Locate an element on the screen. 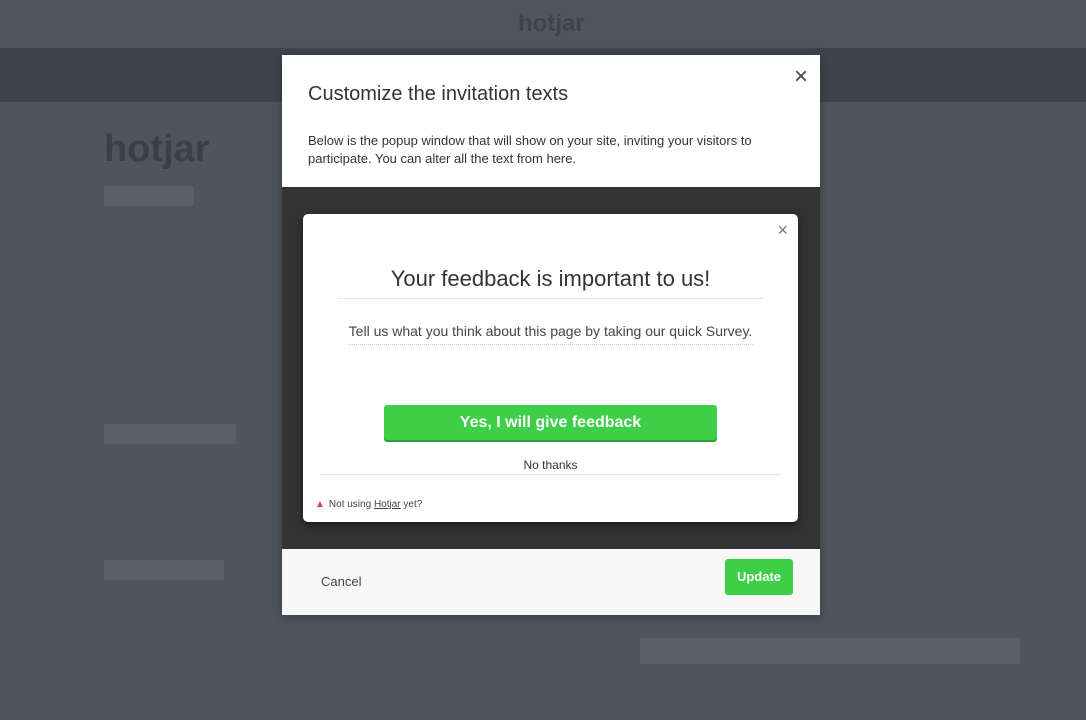 The image size is (1086, 720). close-icon: × is located at coordinates (801, 77).